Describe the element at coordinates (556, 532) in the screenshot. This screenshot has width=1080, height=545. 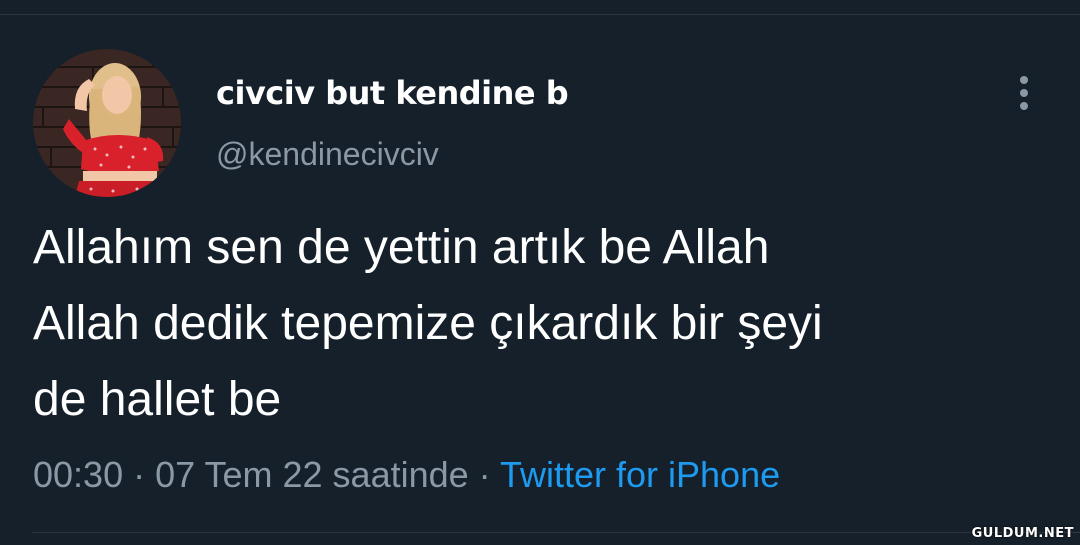
I see `bottom-divider` at that location.